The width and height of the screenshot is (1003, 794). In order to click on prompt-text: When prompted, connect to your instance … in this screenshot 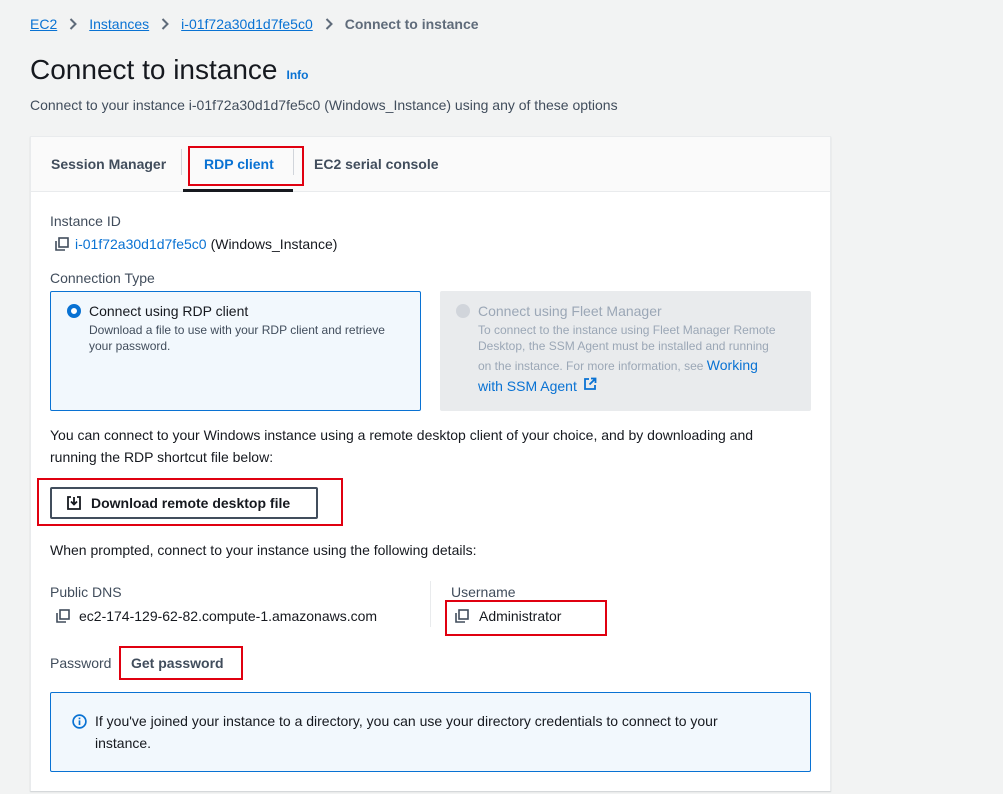, I will do `click(263, 550)`.